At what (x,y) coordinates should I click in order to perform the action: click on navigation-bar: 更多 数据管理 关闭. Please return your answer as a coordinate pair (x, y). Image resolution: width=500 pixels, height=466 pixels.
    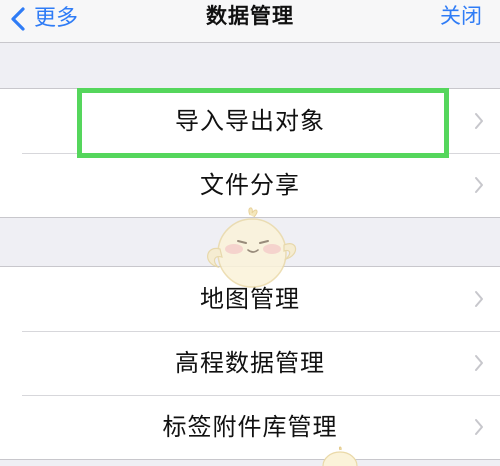
    Looking at the image, I should click on (250, 21).